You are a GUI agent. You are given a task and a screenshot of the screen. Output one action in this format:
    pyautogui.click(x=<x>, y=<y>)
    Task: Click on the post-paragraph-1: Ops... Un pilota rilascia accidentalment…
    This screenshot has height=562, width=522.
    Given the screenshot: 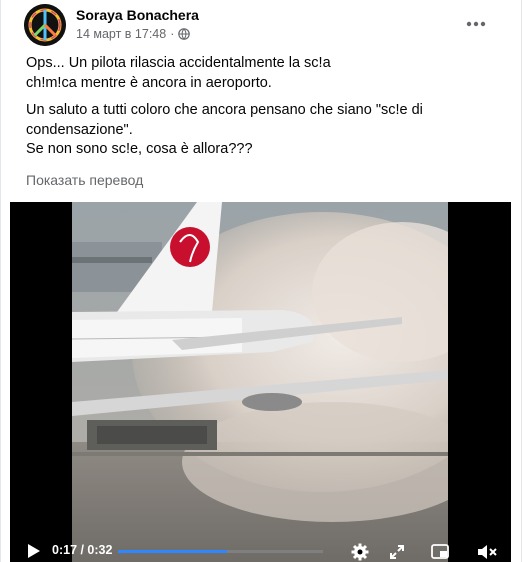 What is the action you would take?
    pyautogui.click(x=261, y=73)
    